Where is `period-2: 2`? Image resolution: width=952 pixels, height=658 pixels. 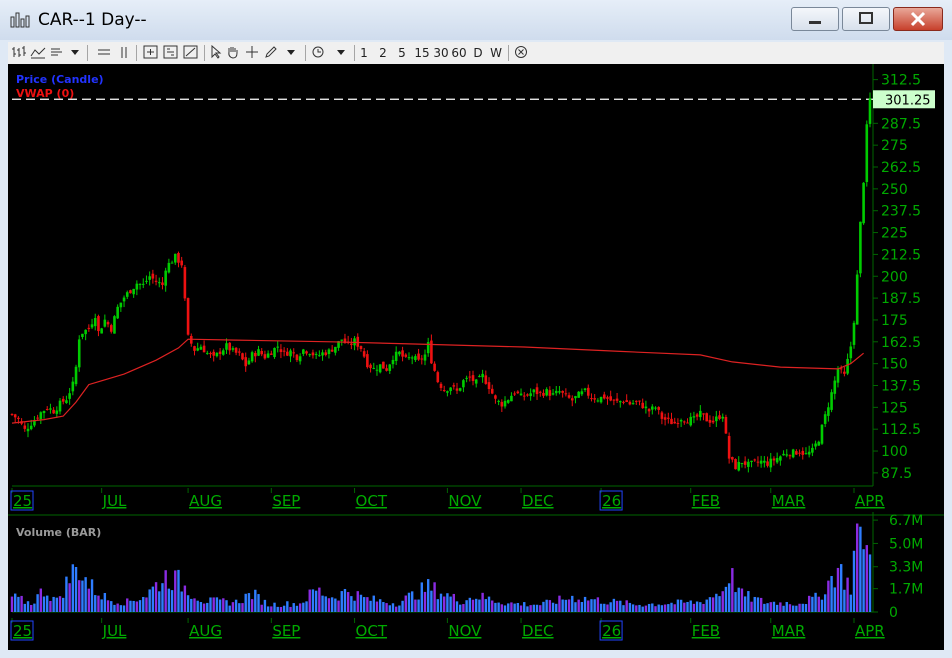 period-2: 2 is located at coordinates (383, 53).